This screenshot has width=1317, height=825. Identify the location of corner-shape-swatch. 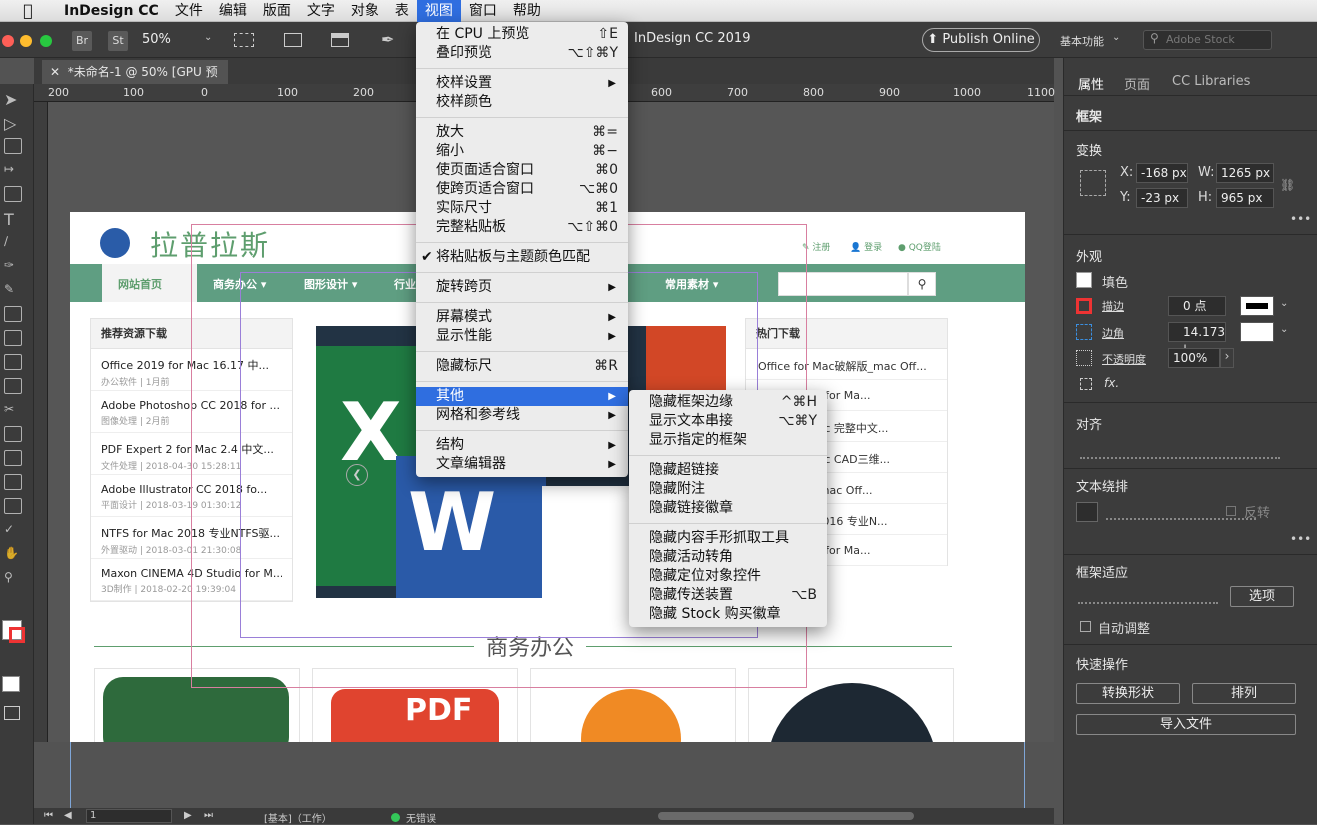
(1257, 332).